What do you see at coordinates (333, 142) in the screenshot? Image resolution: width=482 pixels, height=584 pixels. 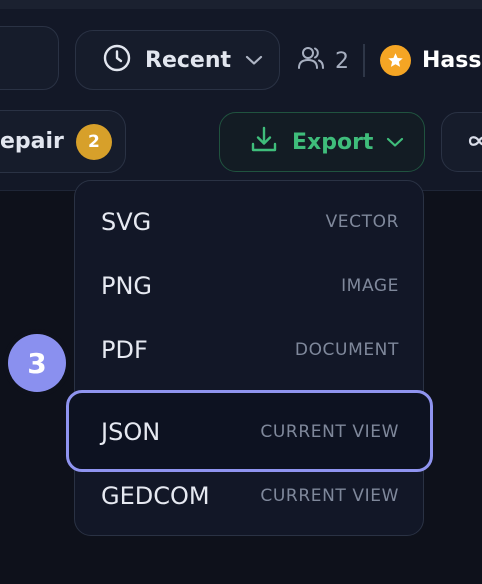 I see `export-label: Export` at bounding box center [333, 142].